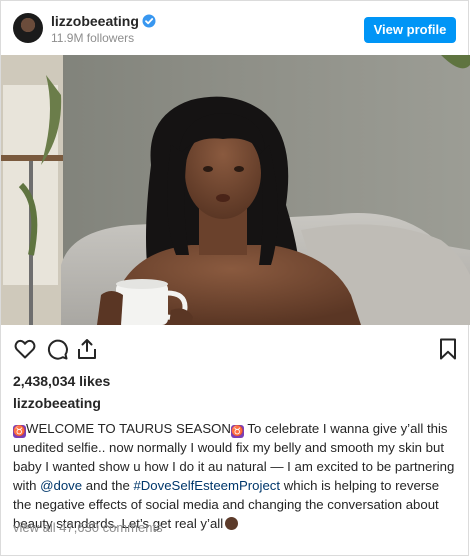 This screenshot has height=558, width=471. I want to click on heart-icon, so click(25, 349).